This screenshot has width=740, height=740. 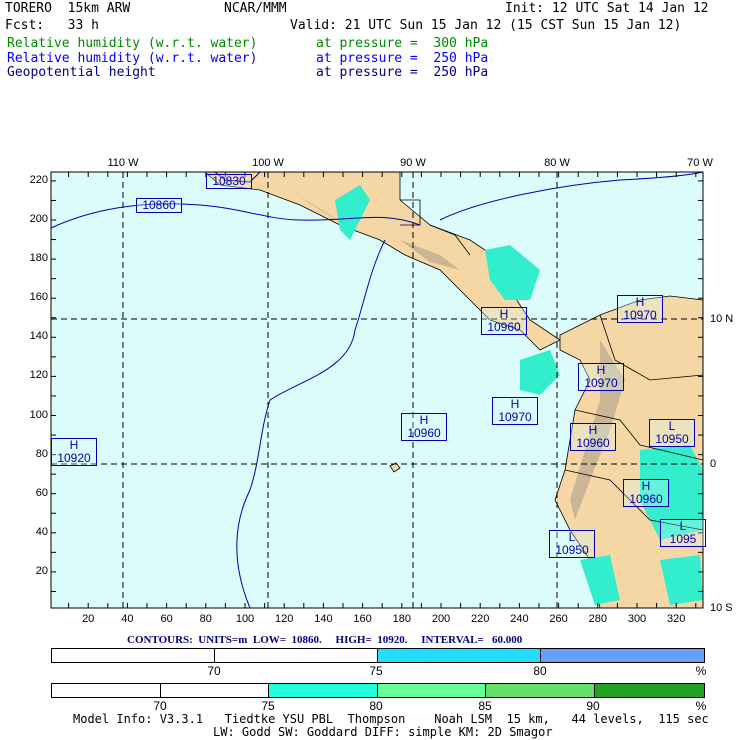 What do you see at coordinates (38, 375) in the screenshot?
I see `y-tick-label: 120` at bounding box center [38, 375].